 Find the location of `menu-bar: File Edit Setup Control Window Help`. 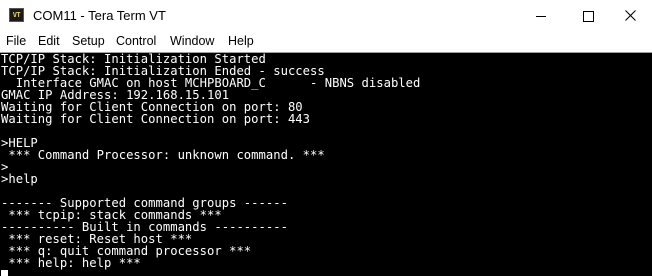

menu-bar: File Edit Setup Control Window Help is located at coordinates (326, 41).